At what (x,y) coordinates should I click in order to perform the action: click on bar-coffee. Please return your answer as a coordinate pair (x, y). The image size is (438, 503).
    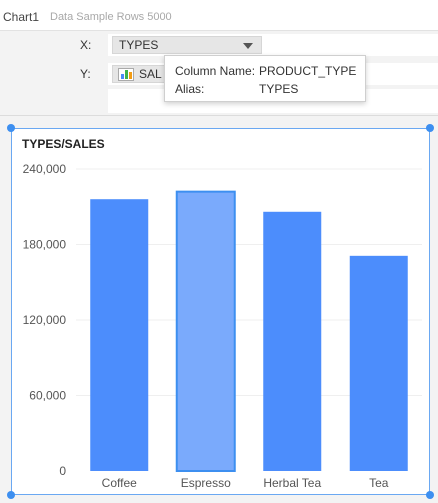
    Looking at the image, I should click on (119, 335).